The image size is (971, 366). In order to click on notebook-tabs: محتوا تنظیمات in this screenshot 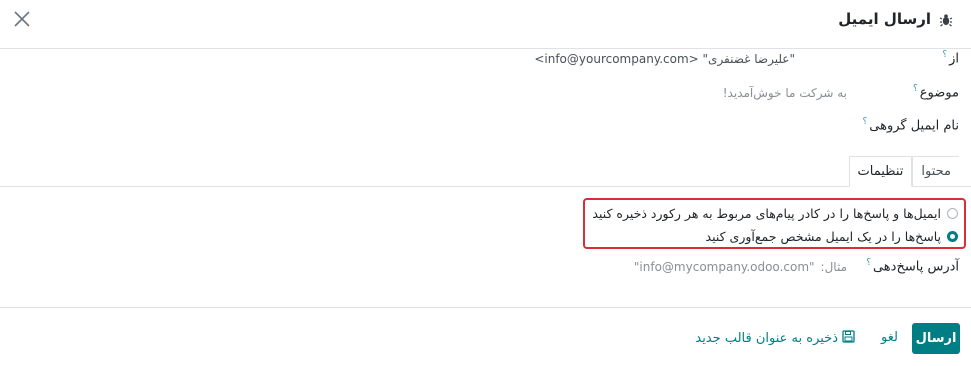, I will do `click(903, 171)`.